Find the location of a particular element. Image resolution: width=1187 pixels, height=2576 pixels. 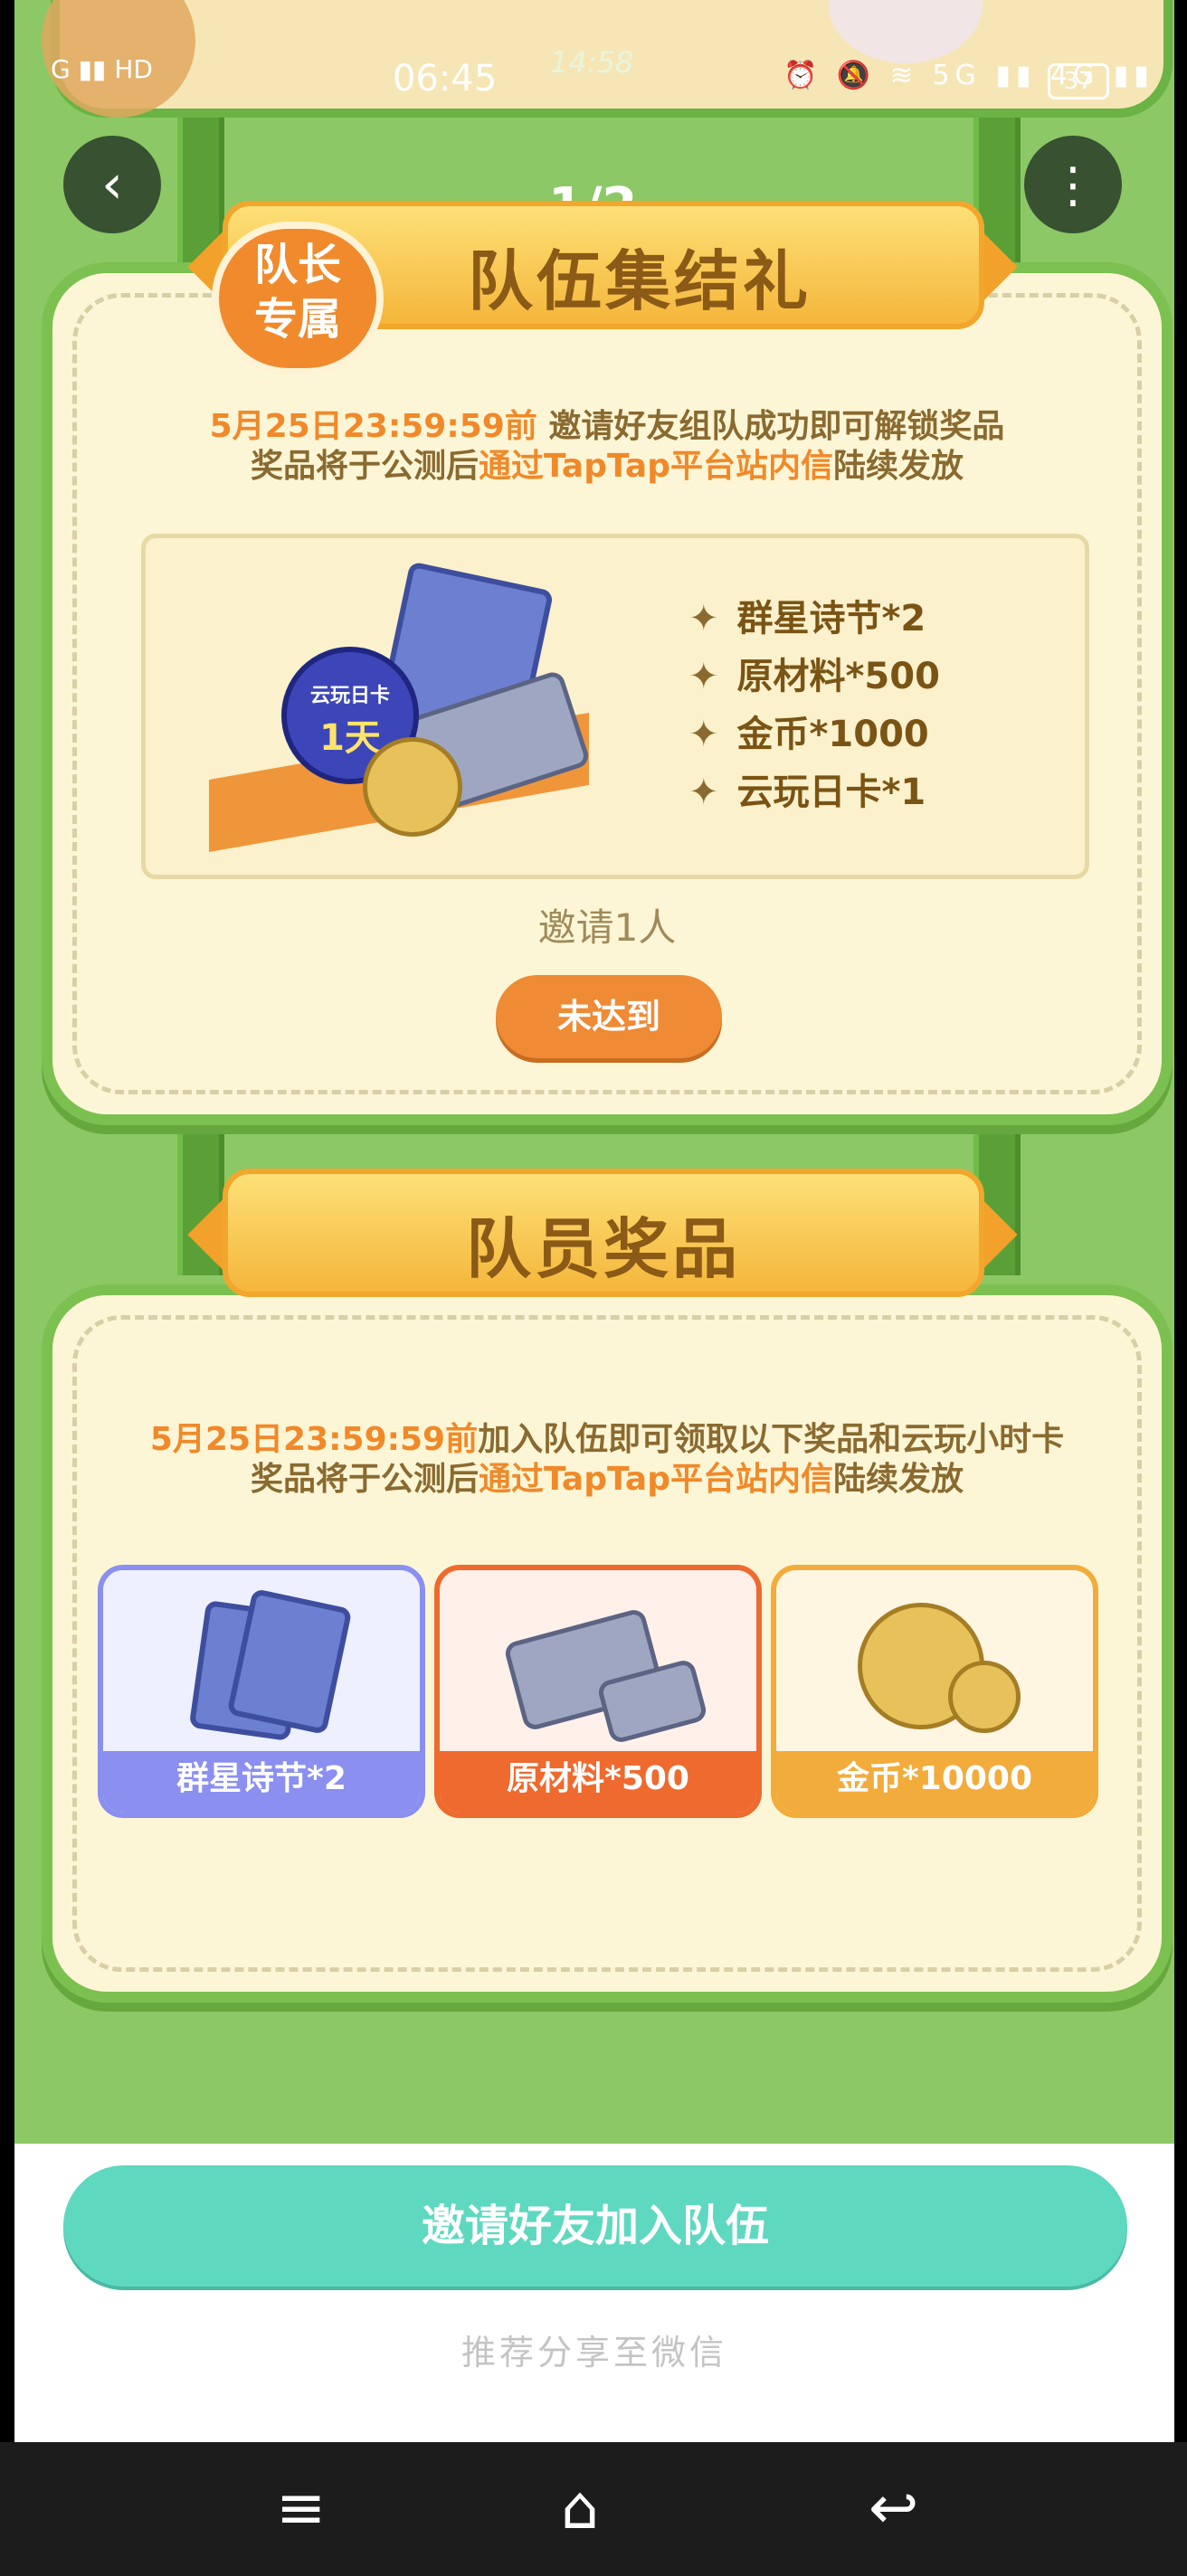

claim-status-button: 未达到 is located at coordinates (609, 1017).